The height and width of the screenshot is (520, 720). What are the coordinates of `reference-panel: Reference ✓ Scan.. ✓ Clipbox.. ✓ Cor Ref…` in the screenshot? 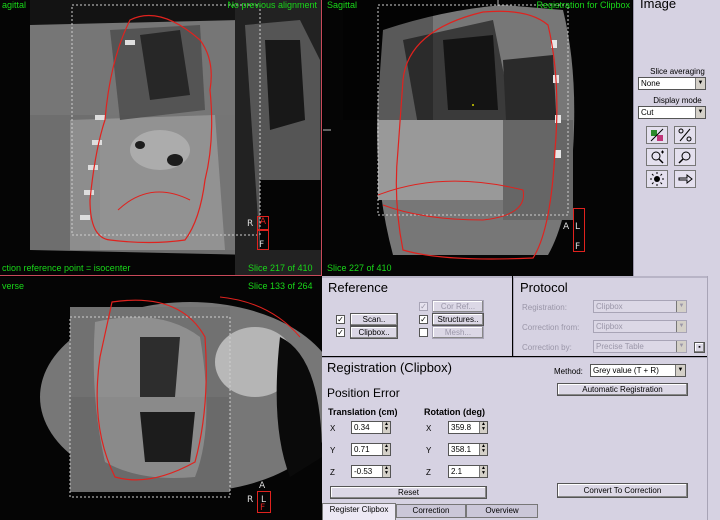 It's located at (417, 316).